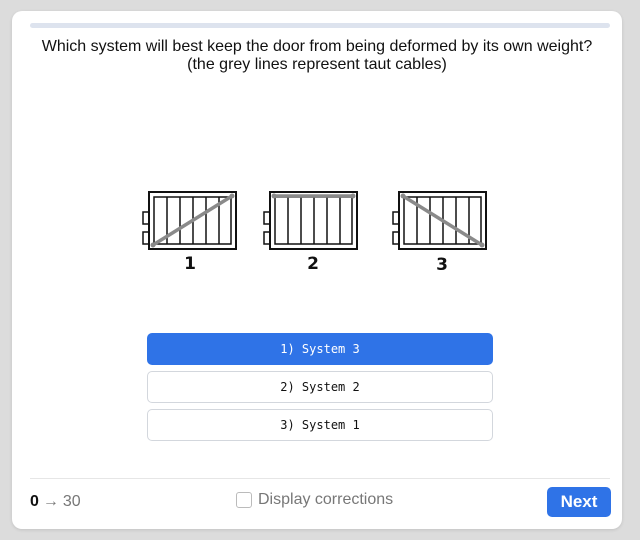  Describe the element at coordinates (310, 232) in the screenshot. I see `door-diagram-2: 2` at that location.